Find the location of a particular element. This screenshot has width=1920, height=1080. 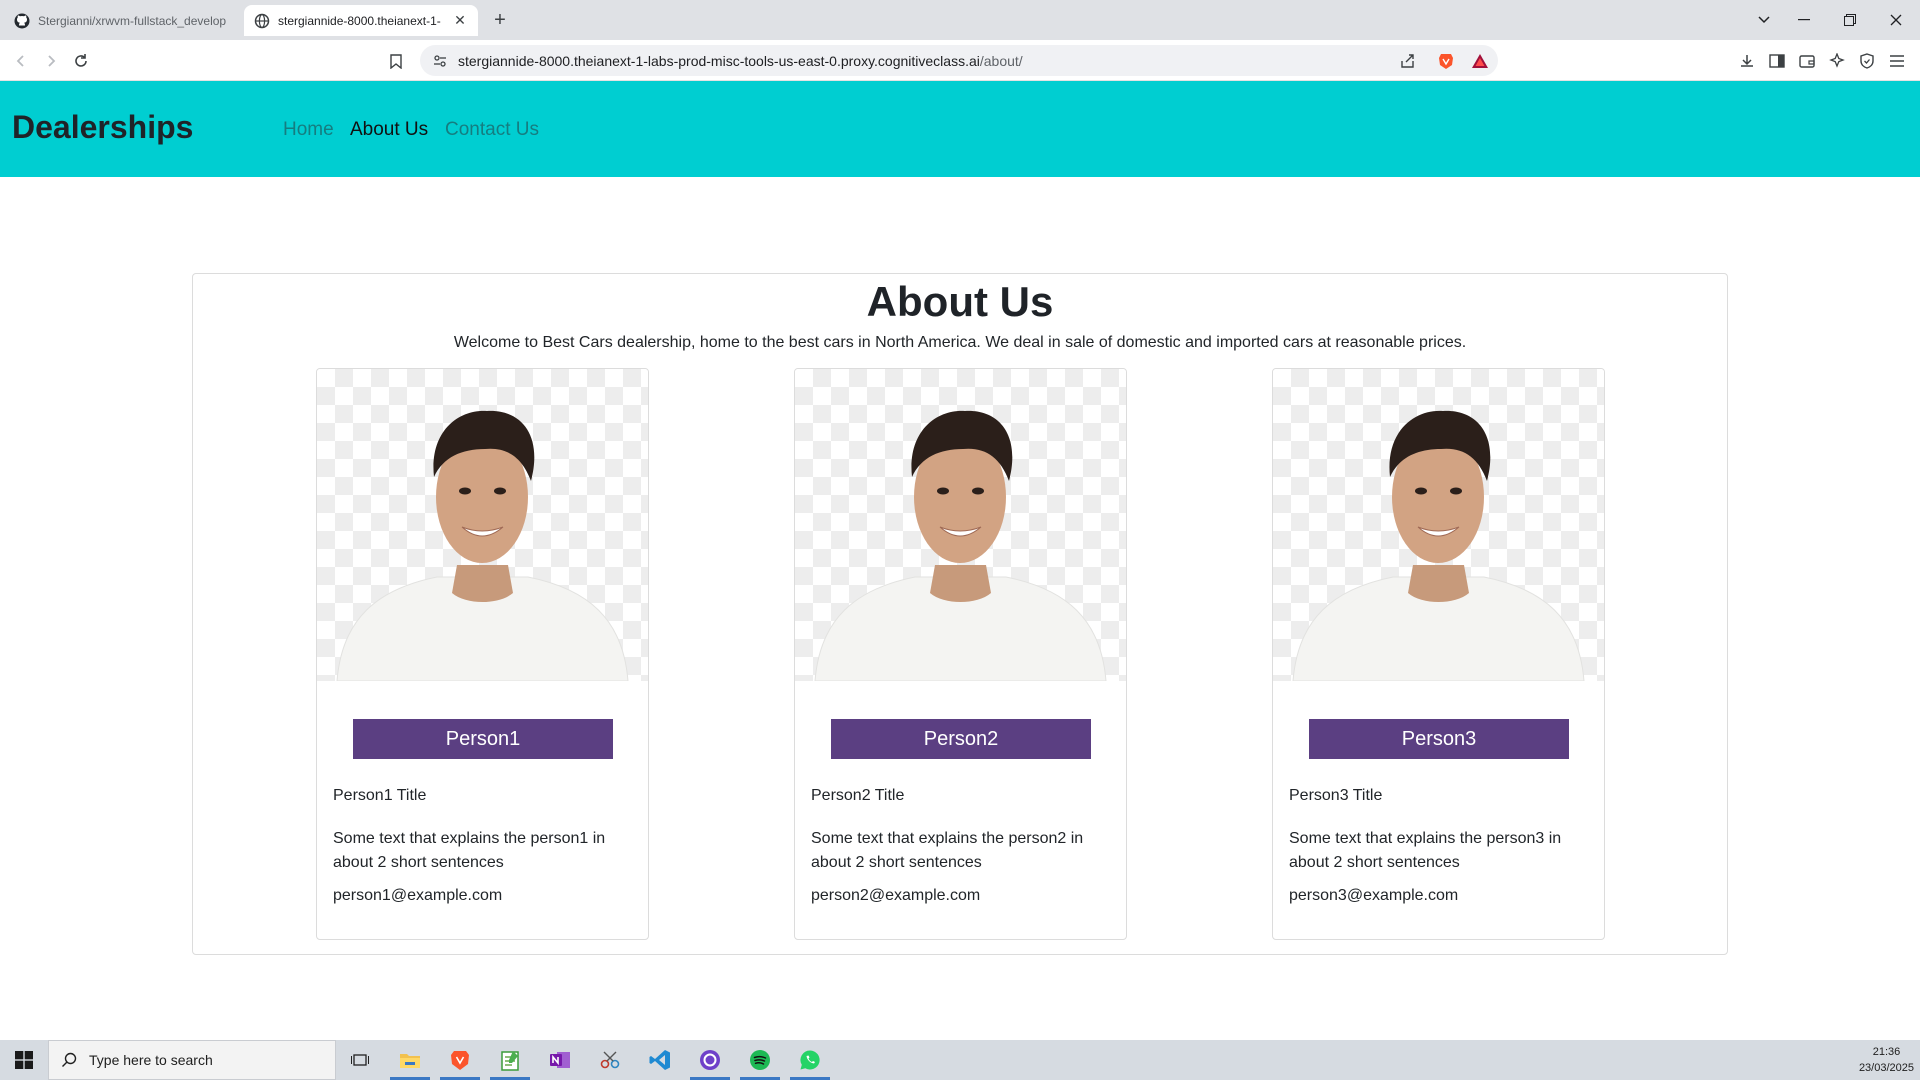

browser-tab-active: stergiannide-8000.theianext-1- ✕ is located at coordinates (361, 20).